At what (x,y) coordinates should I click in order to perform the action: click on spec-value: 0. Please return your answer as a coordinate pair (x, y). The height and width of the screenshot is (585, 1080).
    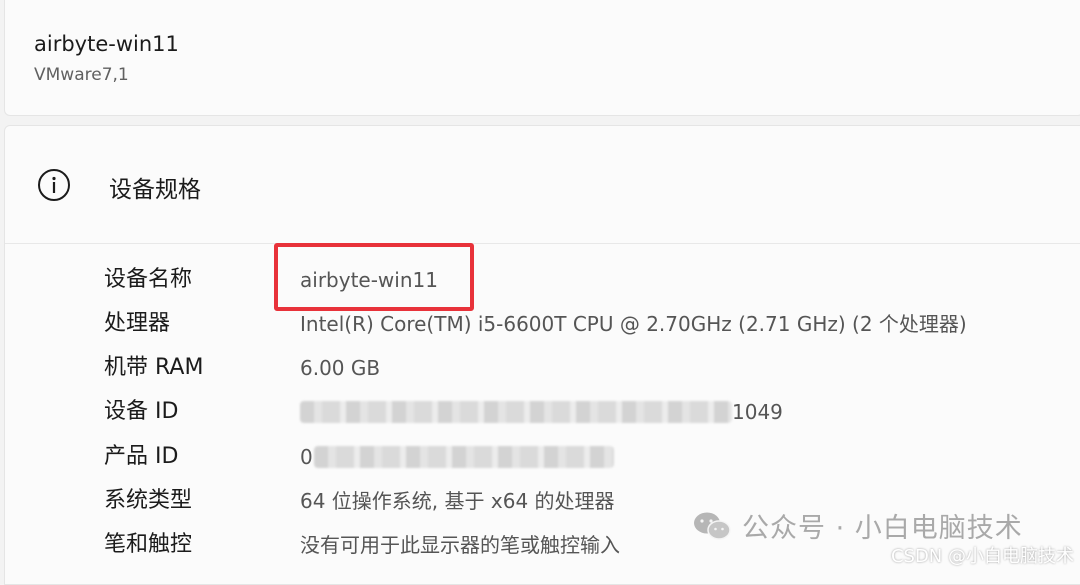
    Looking at the image, I should click on (306, 457).